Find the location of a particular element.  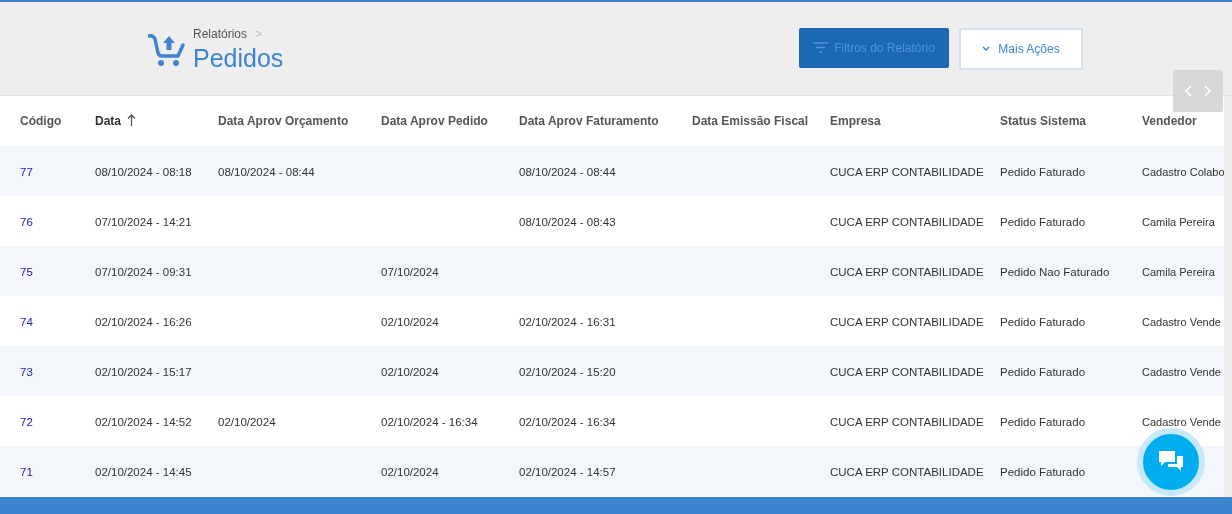

order-code-link: 77 is located at coordinates (26, 172).